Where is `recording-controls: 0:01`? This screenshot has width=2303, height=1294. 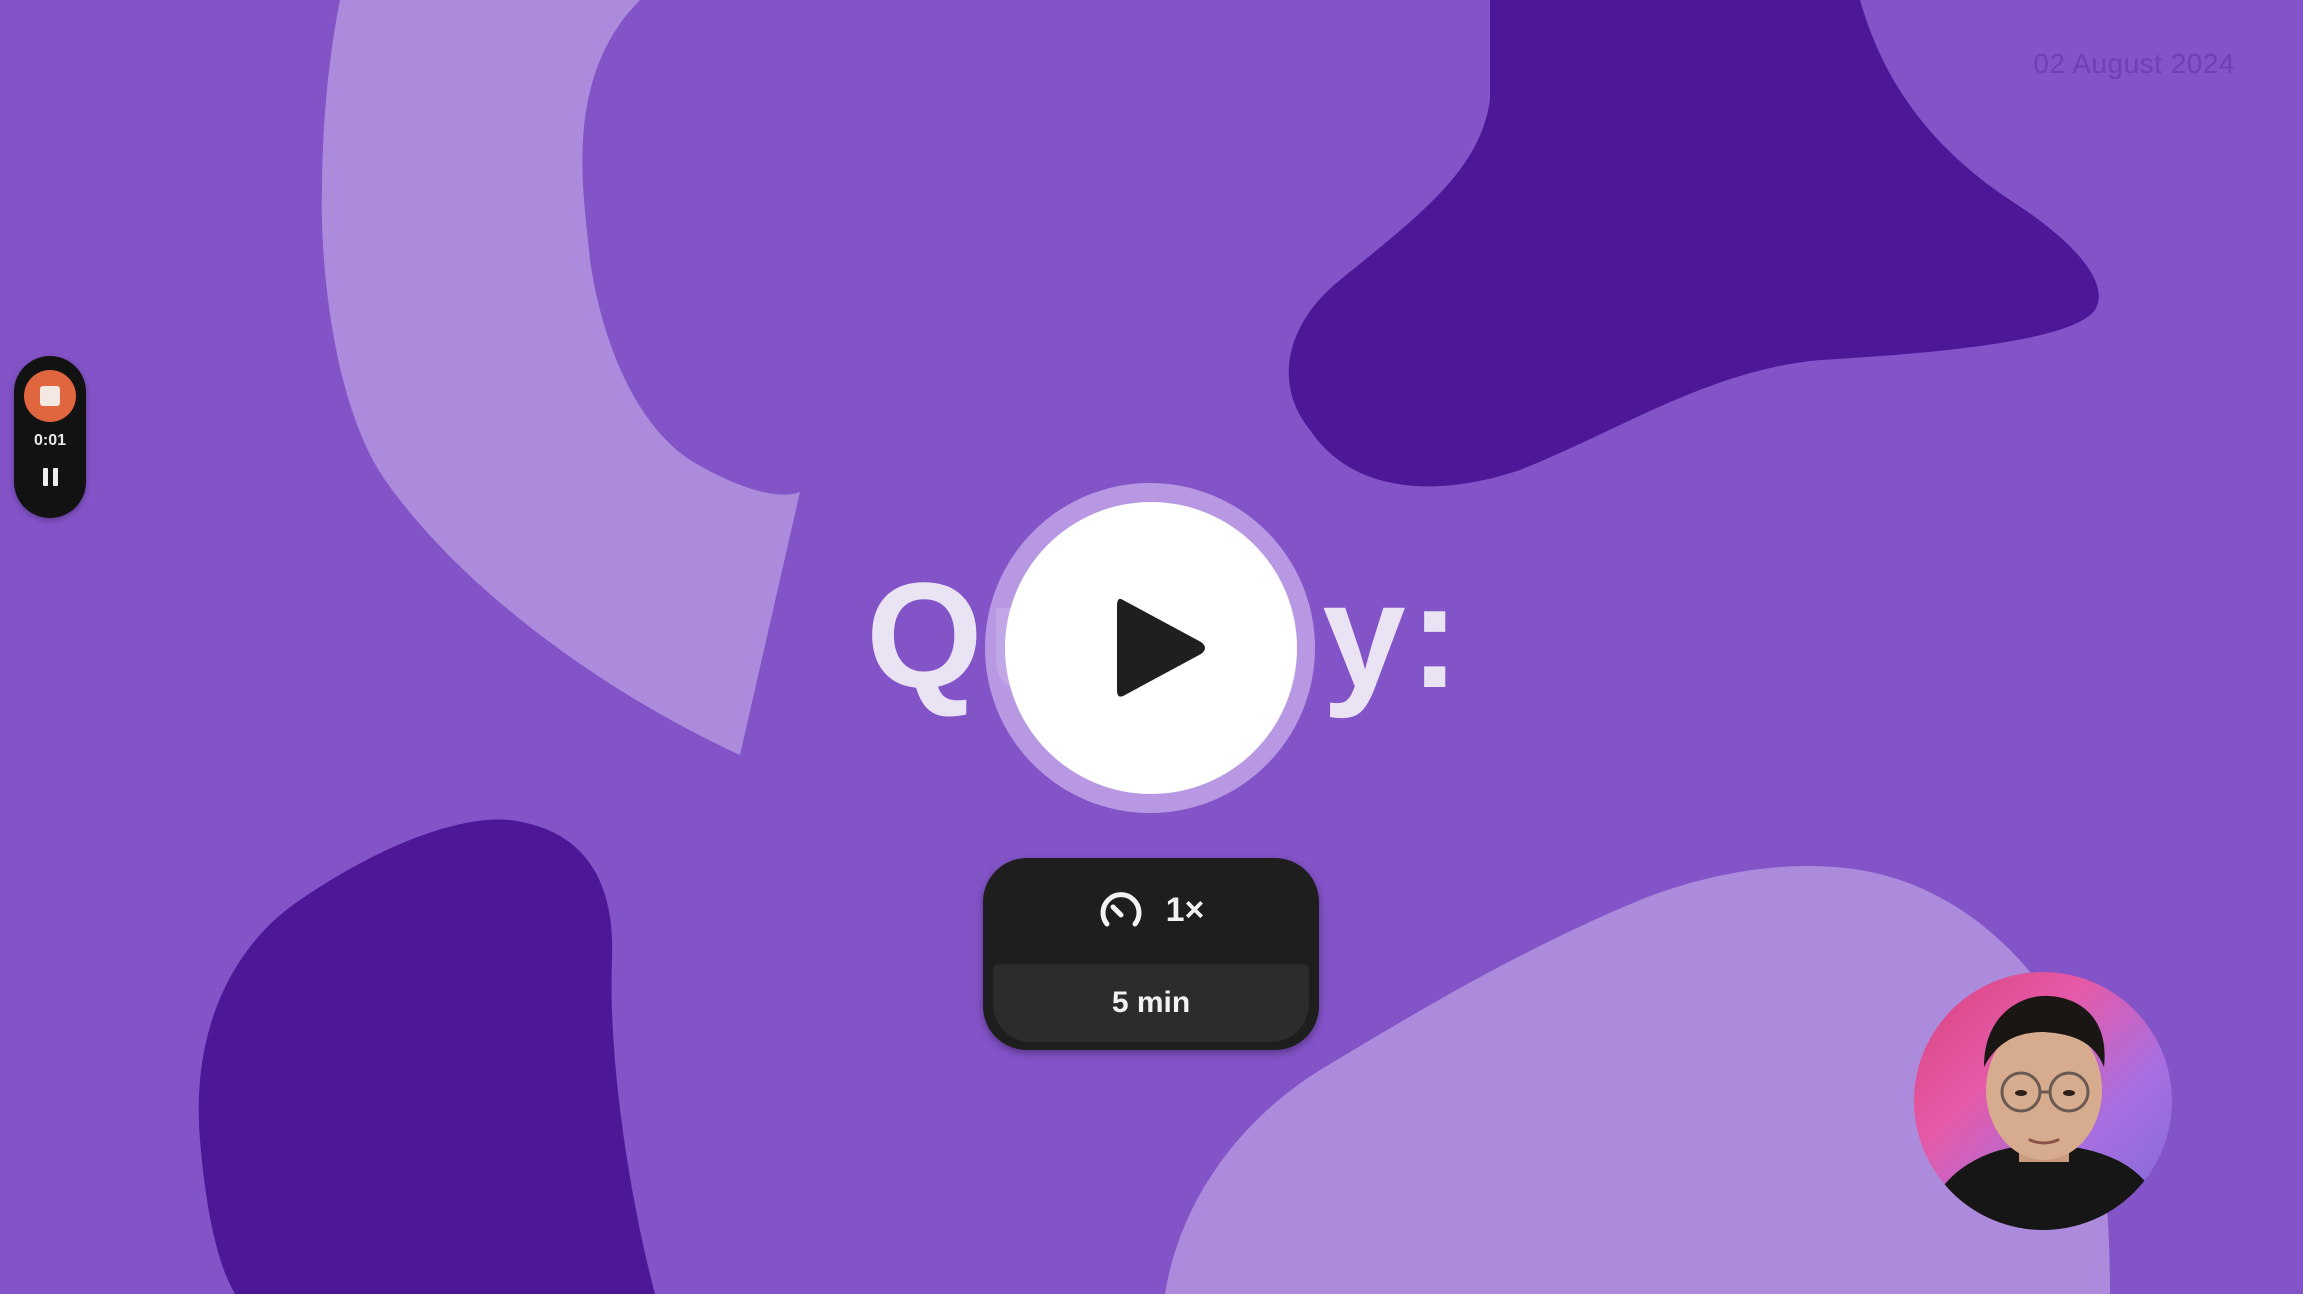 recording-controls: 0:01 is located at coordinates (50, 437).